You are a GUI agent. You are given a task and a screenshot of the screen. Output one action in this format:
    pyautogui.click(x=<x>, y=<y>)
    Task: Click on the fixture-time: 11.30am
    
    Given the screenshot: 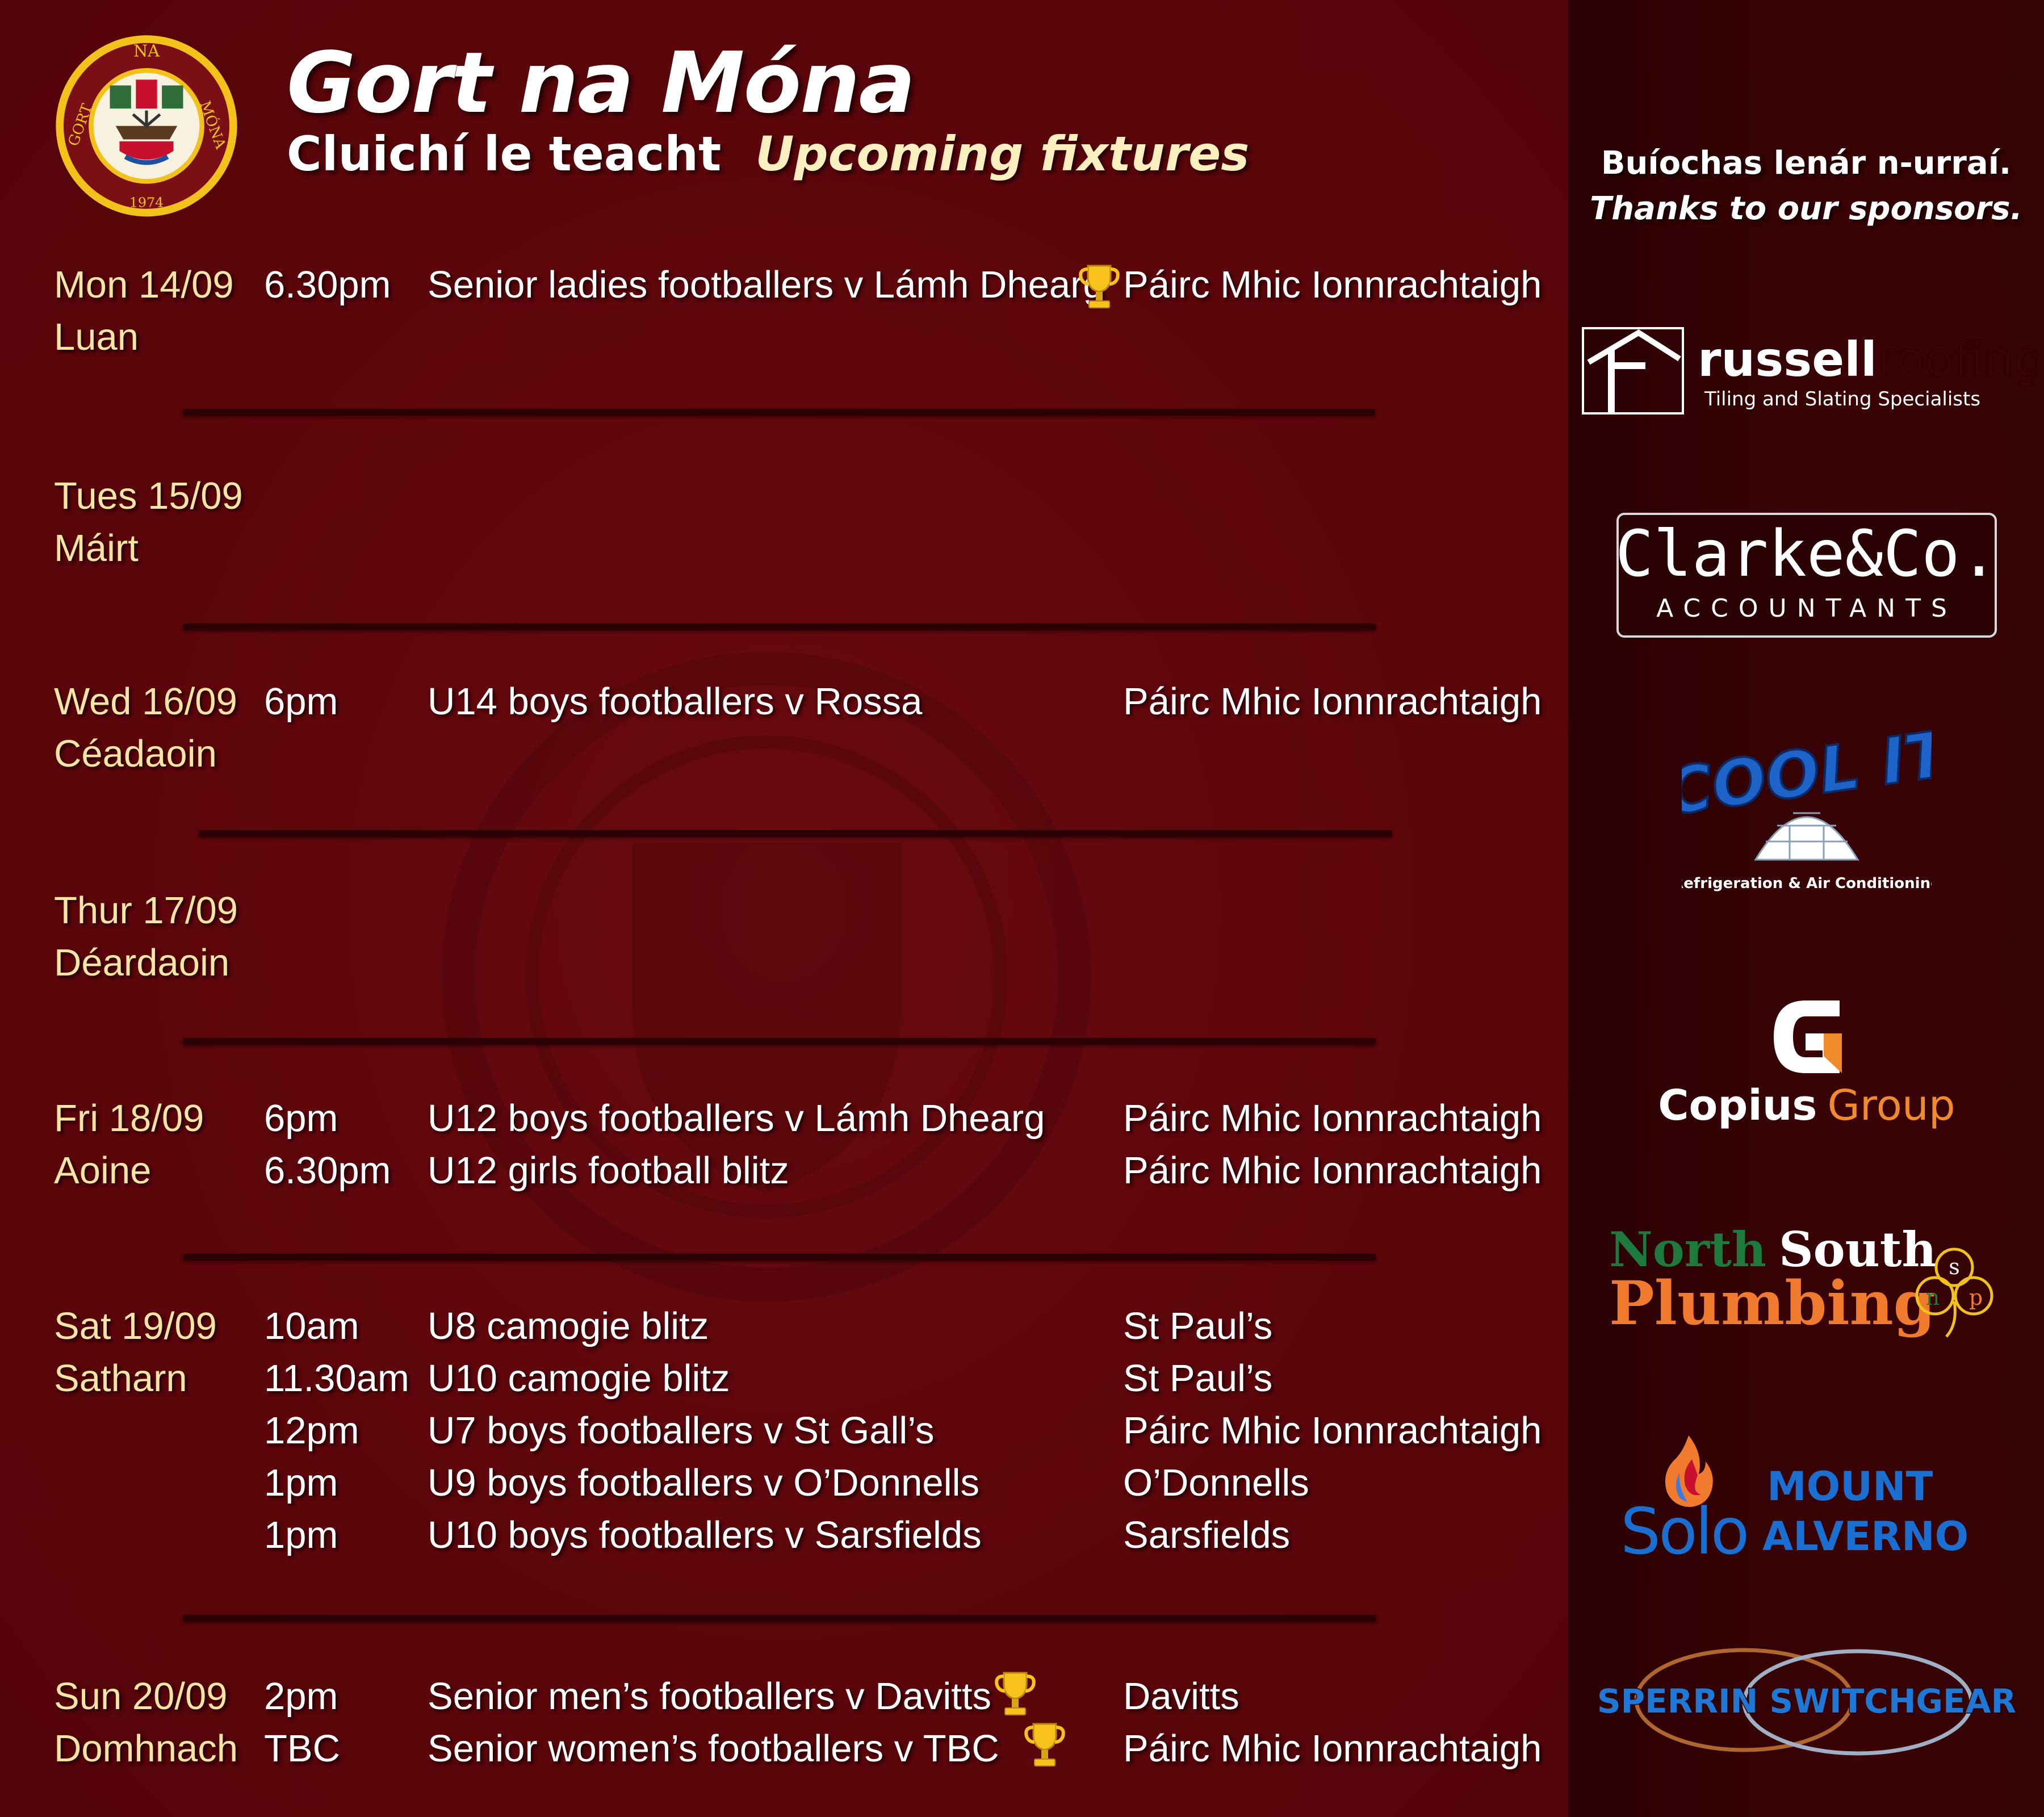 What is the action you would take?
    pyautogui.click(x=336, y=1379)
    